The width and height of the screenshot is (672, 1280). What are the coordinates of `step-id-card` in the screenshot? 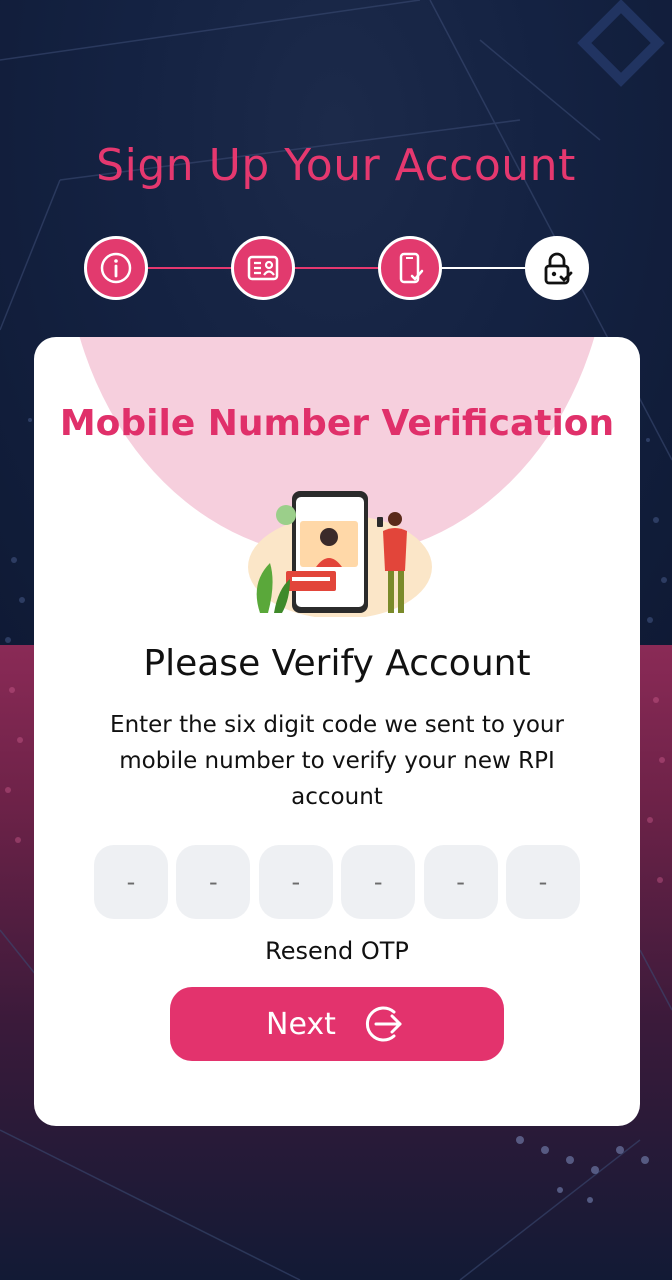 It's located at (263, 268).